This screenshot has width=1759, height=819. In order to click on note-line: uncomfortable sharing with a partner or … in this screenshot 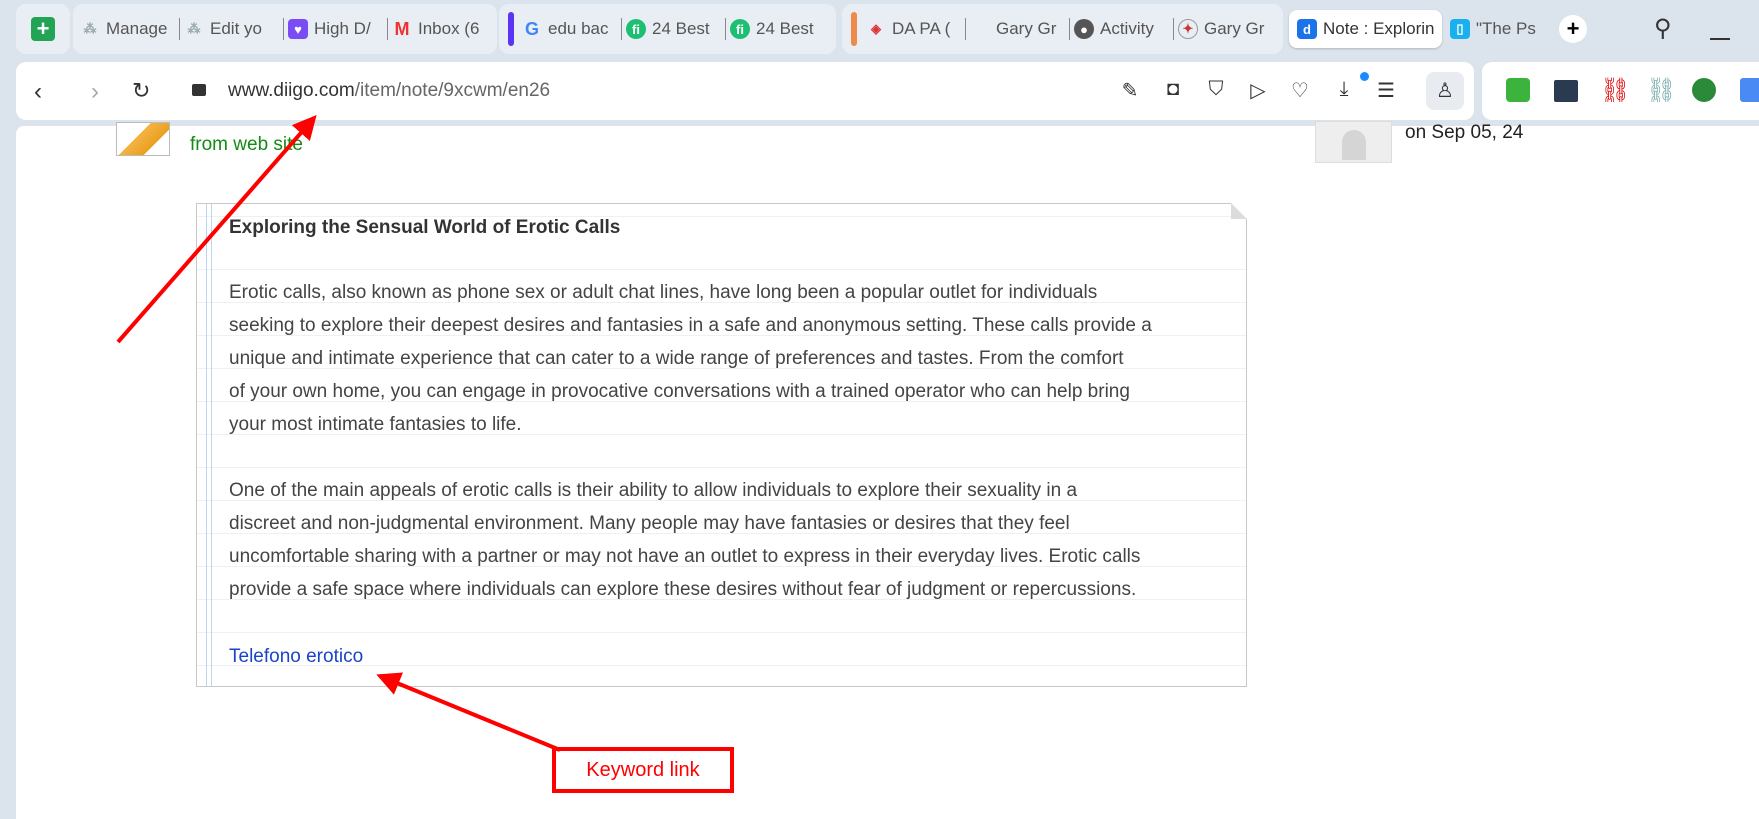, I will do `click(685, 556)`.